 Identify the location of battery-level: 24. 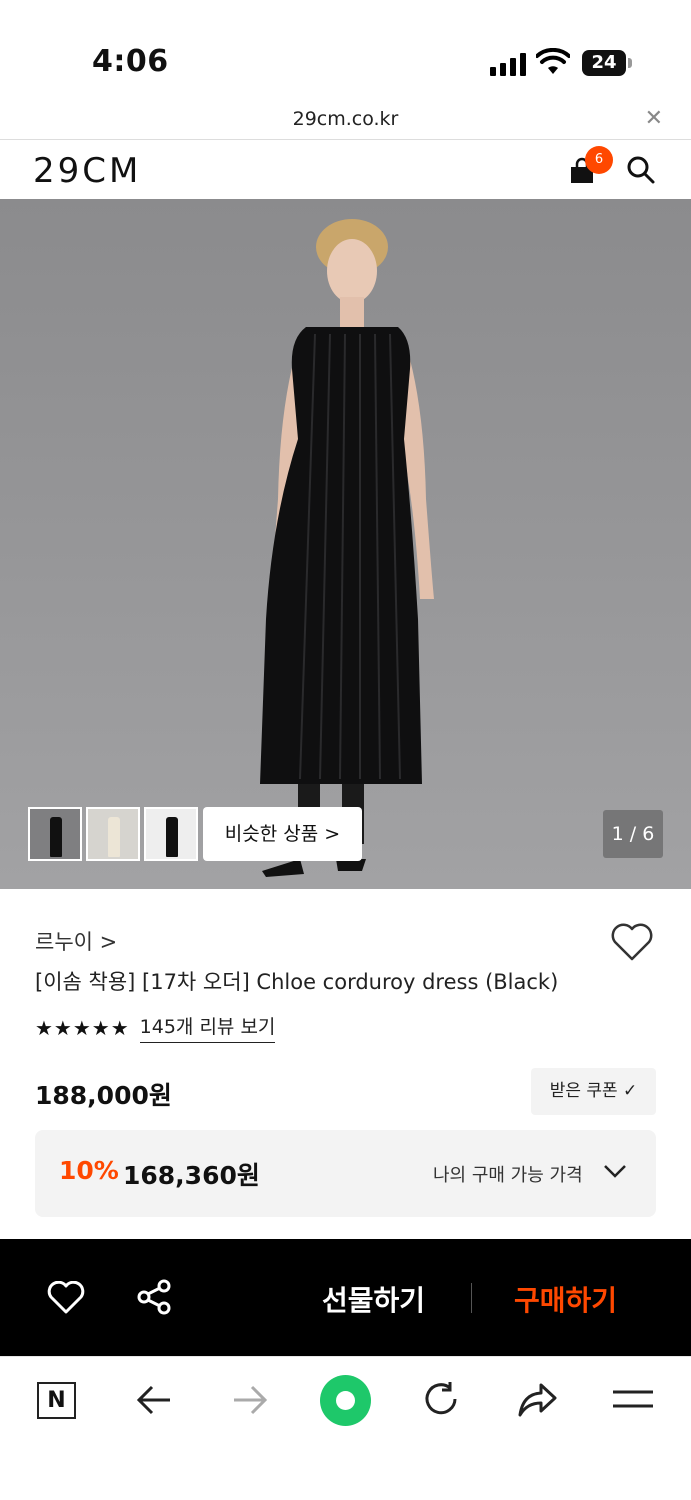
(604, 63).